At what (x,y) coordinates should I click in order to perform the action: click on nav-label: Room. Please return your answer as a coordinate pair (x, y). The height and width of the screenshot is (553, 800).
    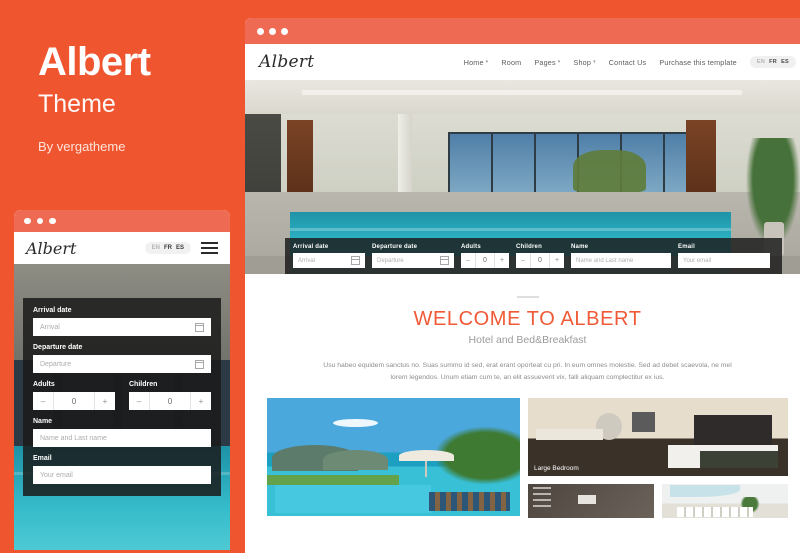
    Looking at the image, I should click on (511, 62).